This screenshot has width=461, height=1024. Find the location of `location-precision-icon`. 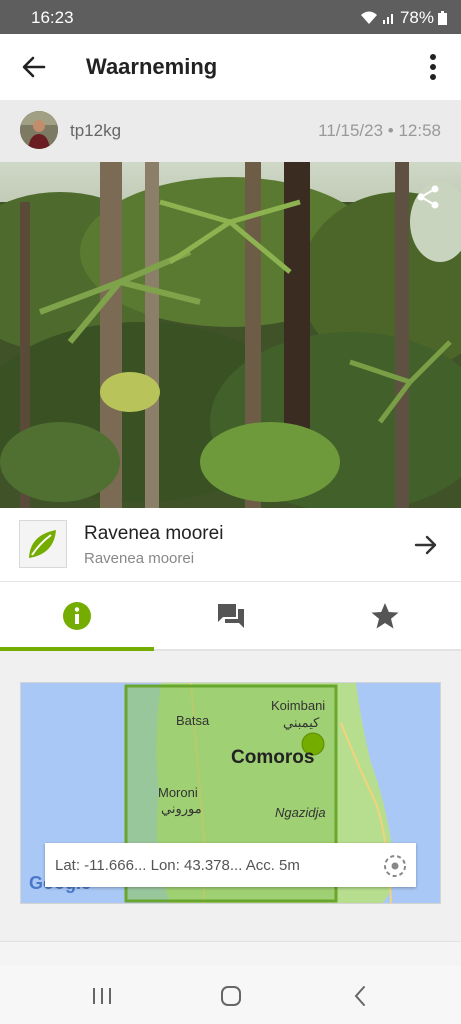

location-precision-icon is located at coordinates (395, 866).